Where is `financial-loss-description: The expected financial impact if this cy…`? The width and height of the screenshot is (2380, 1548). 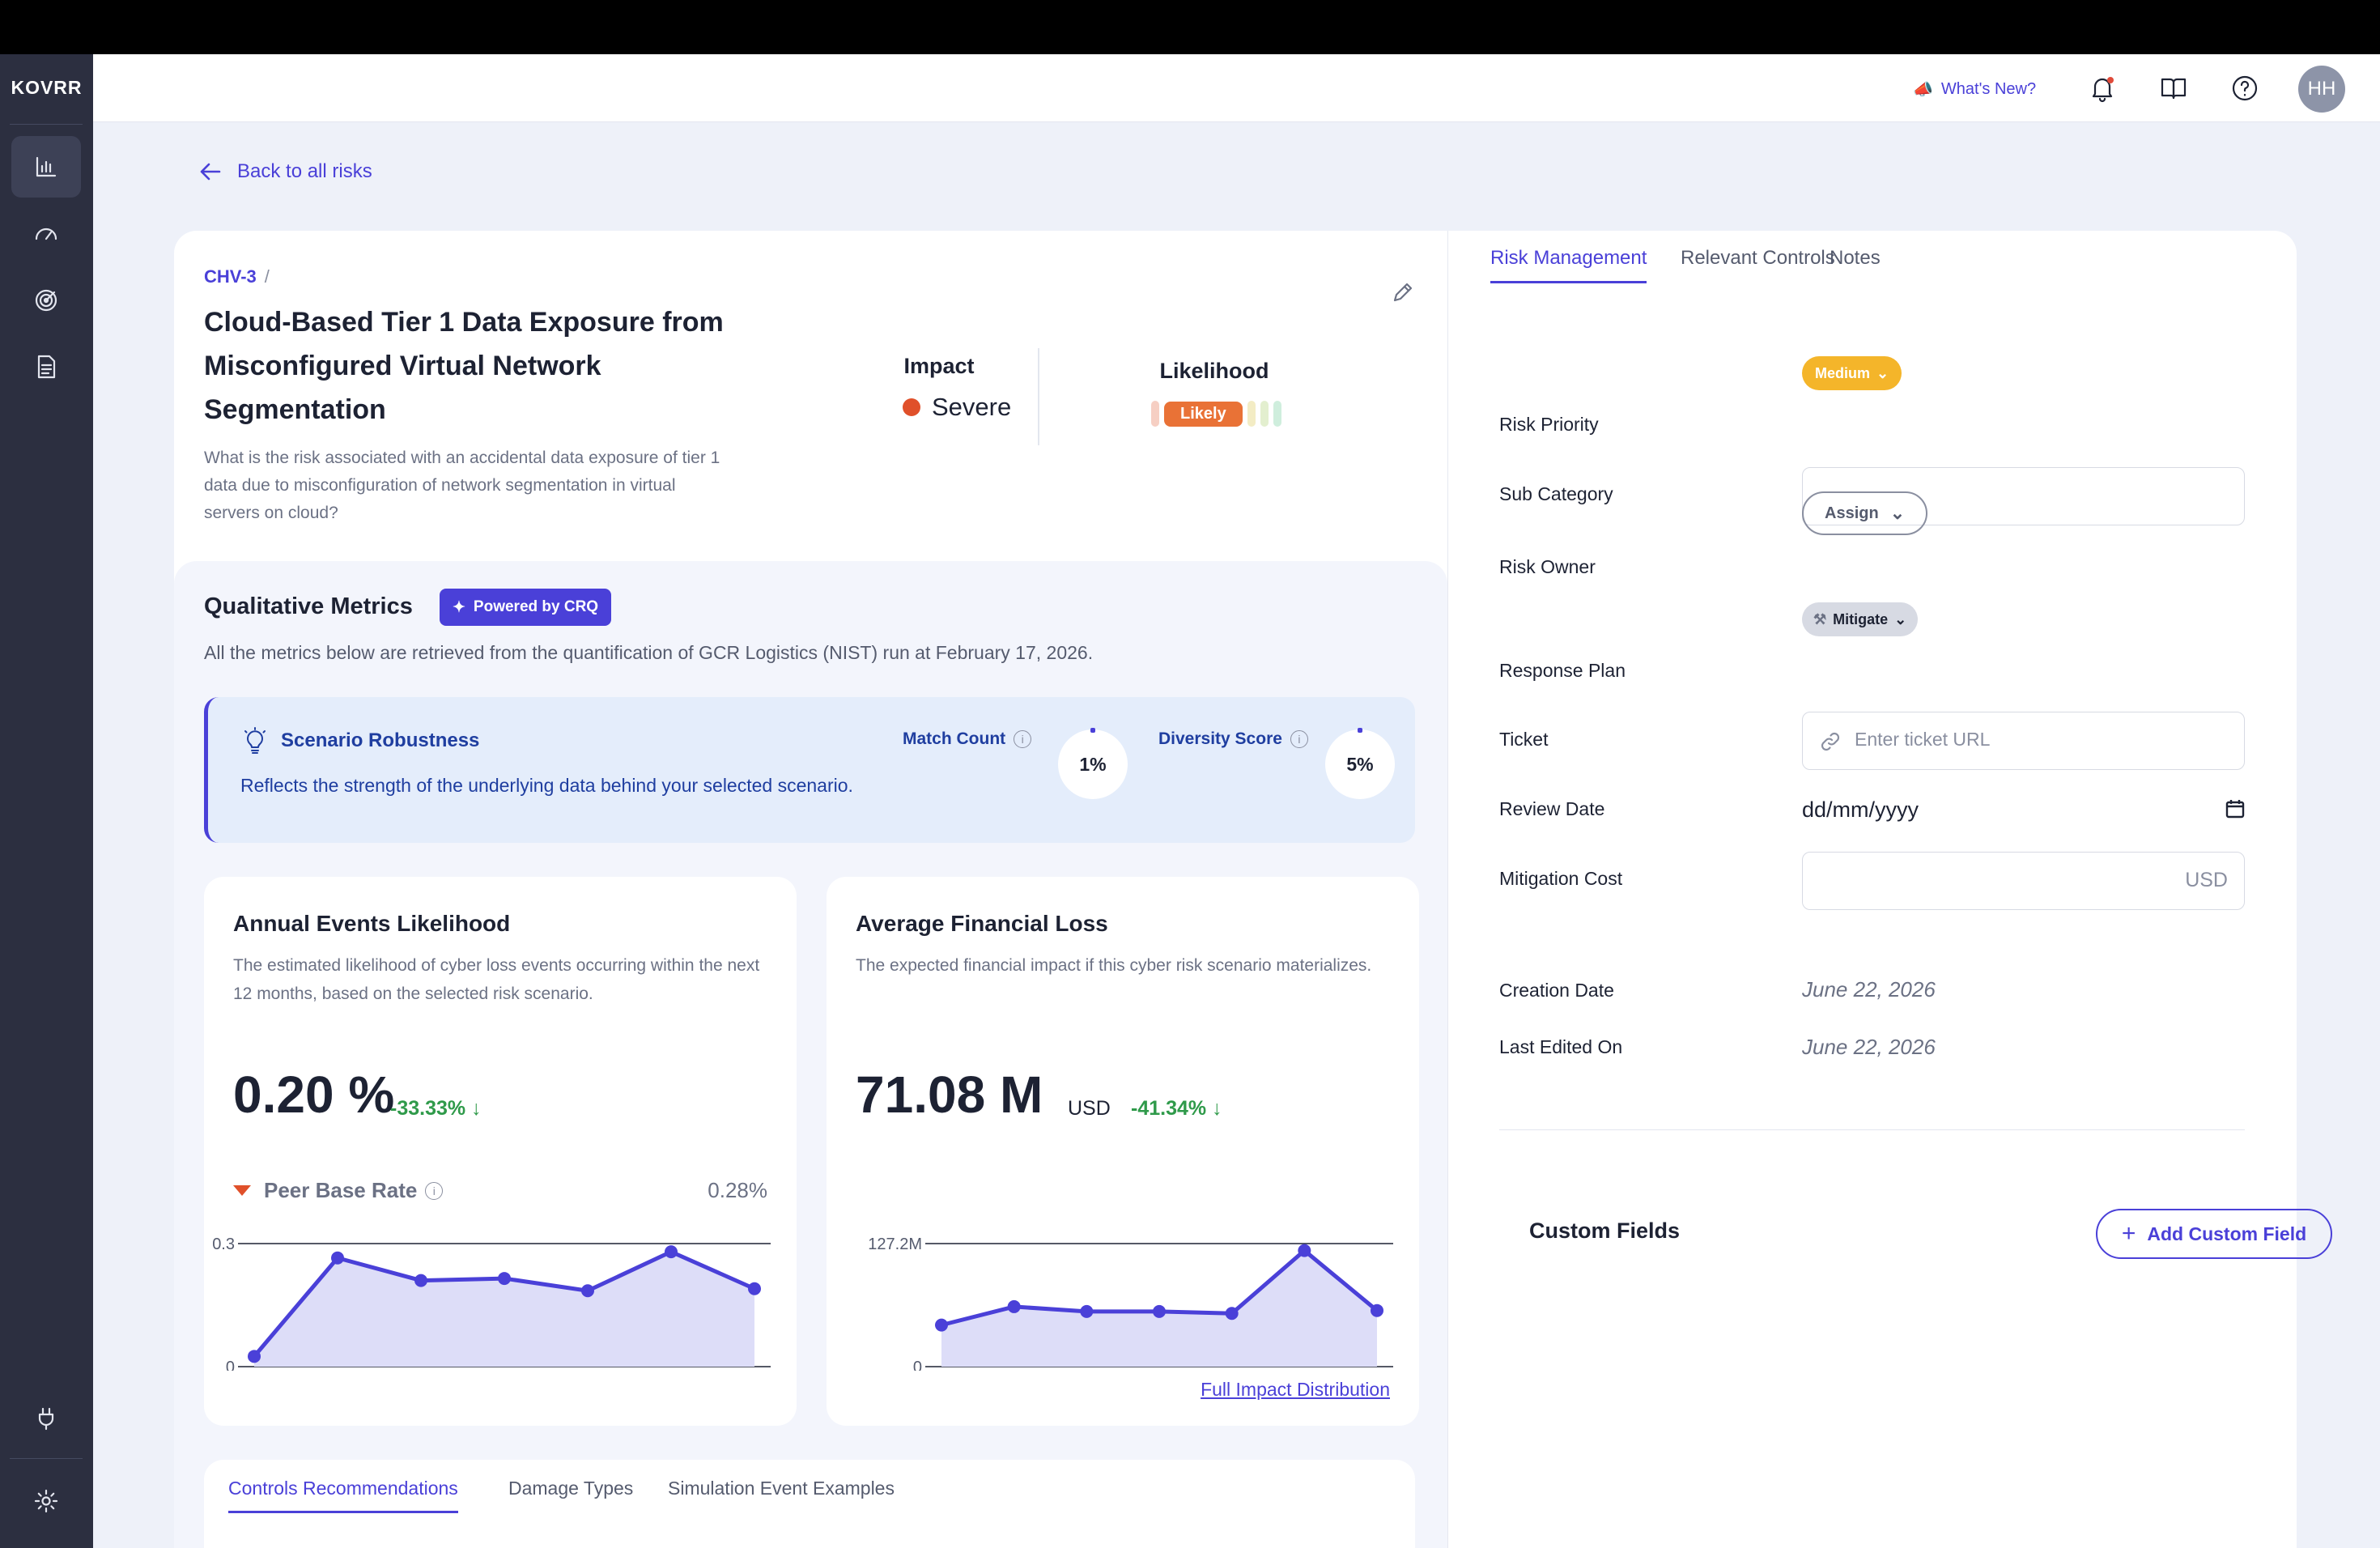
financial-loss-description: The expected financial impact if this cy… is located at coordinates (1114, 966).